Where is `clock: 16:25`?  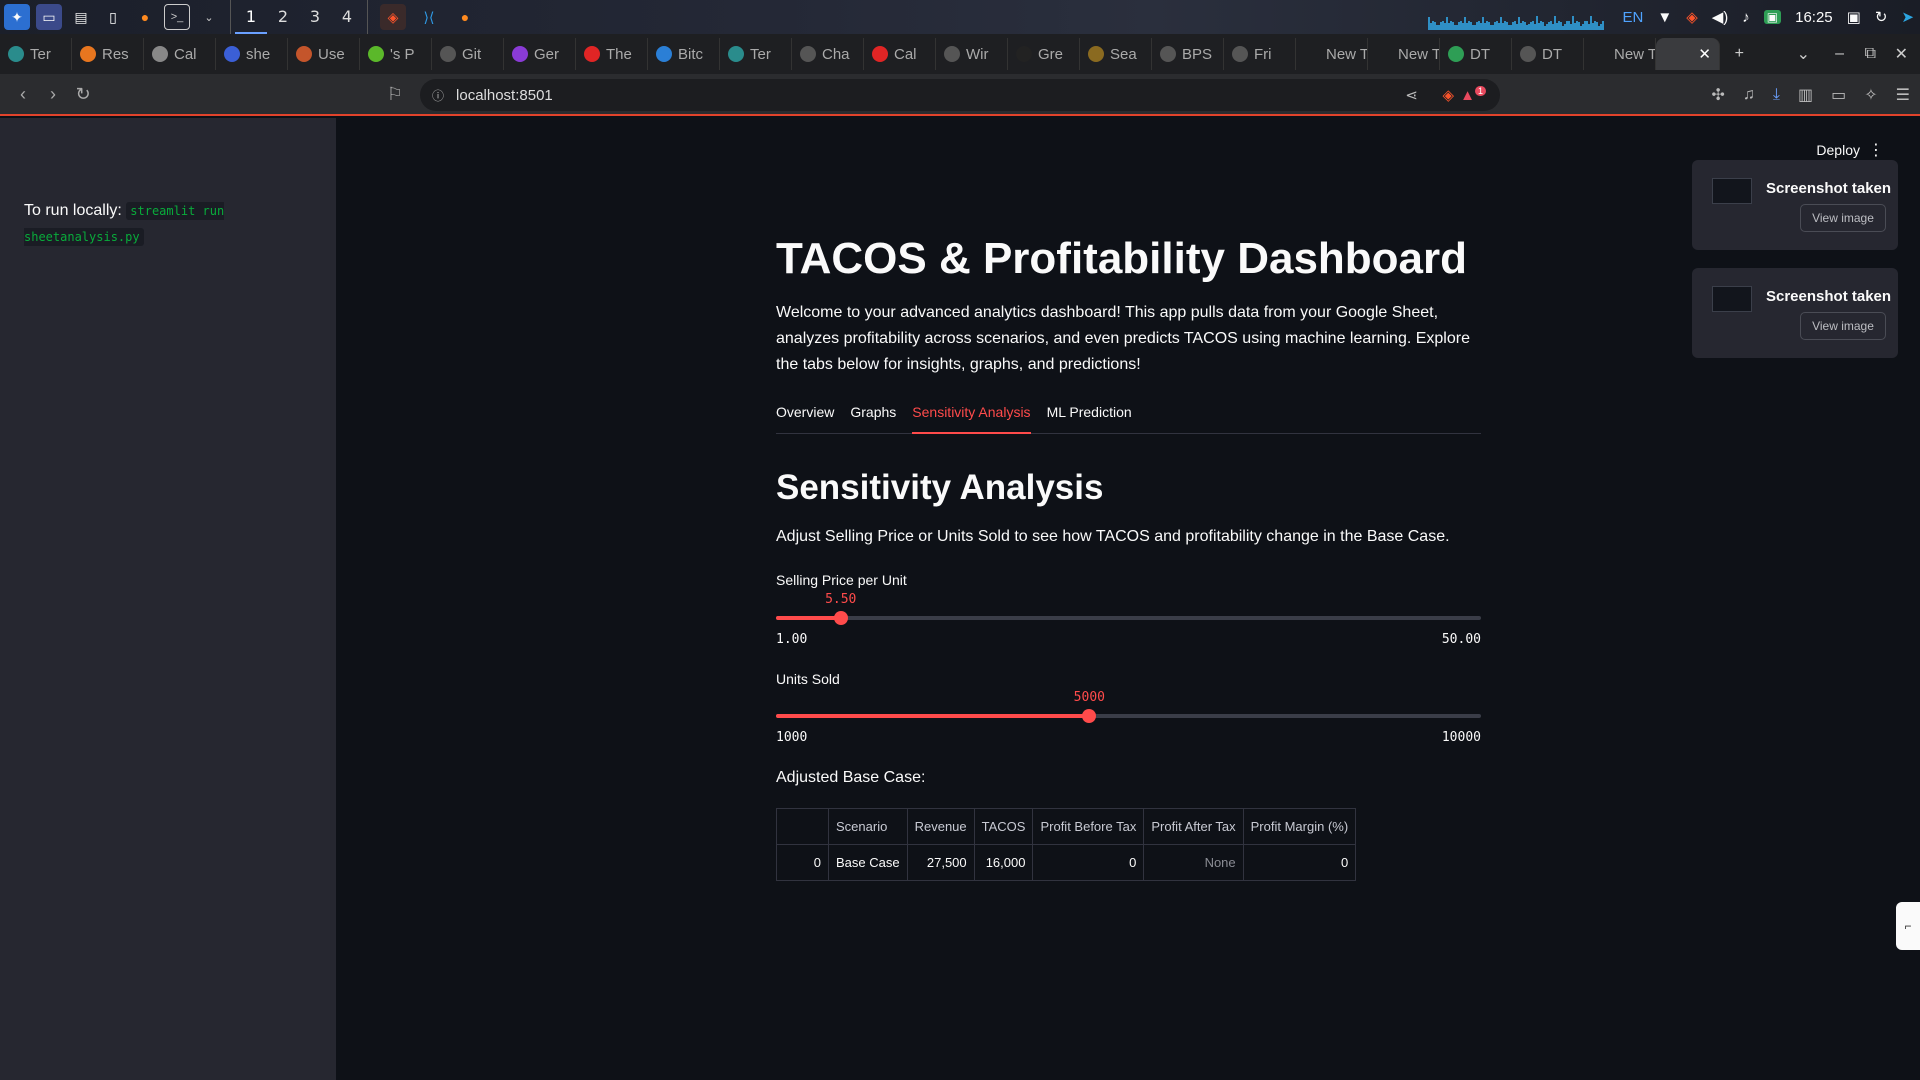
clock: 16:25 is located at coordinates (1814, 17).